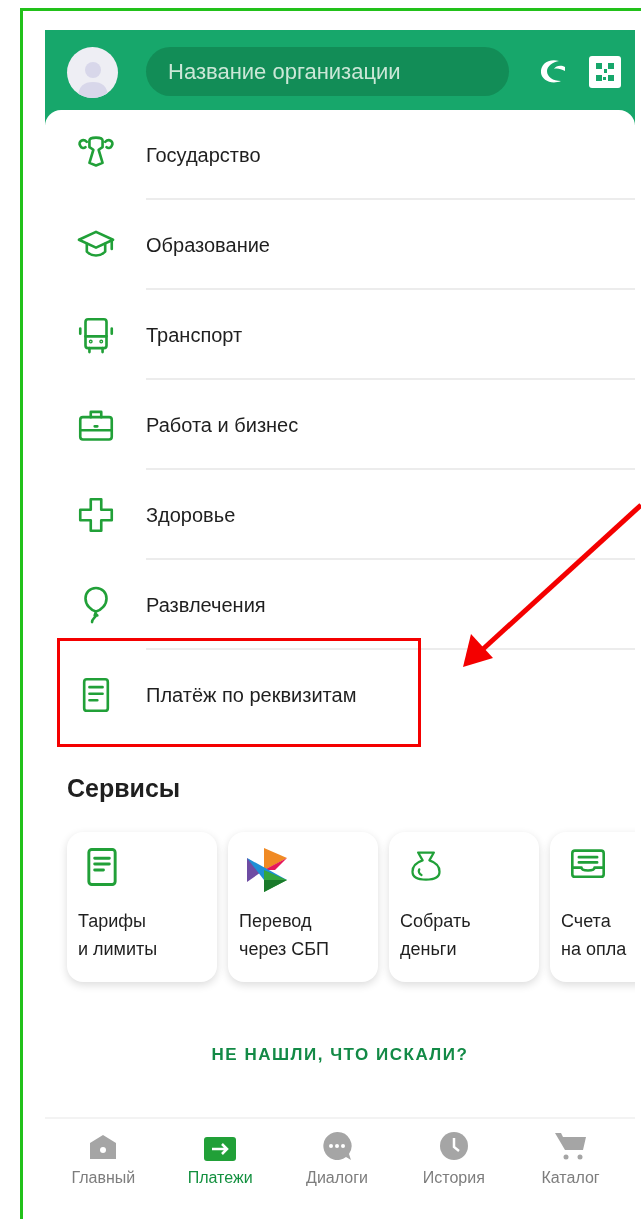 Image resolution: width=641 pixels, height=1219 pixels. I want to click on category-list-item: Образование, so click(340, 245).